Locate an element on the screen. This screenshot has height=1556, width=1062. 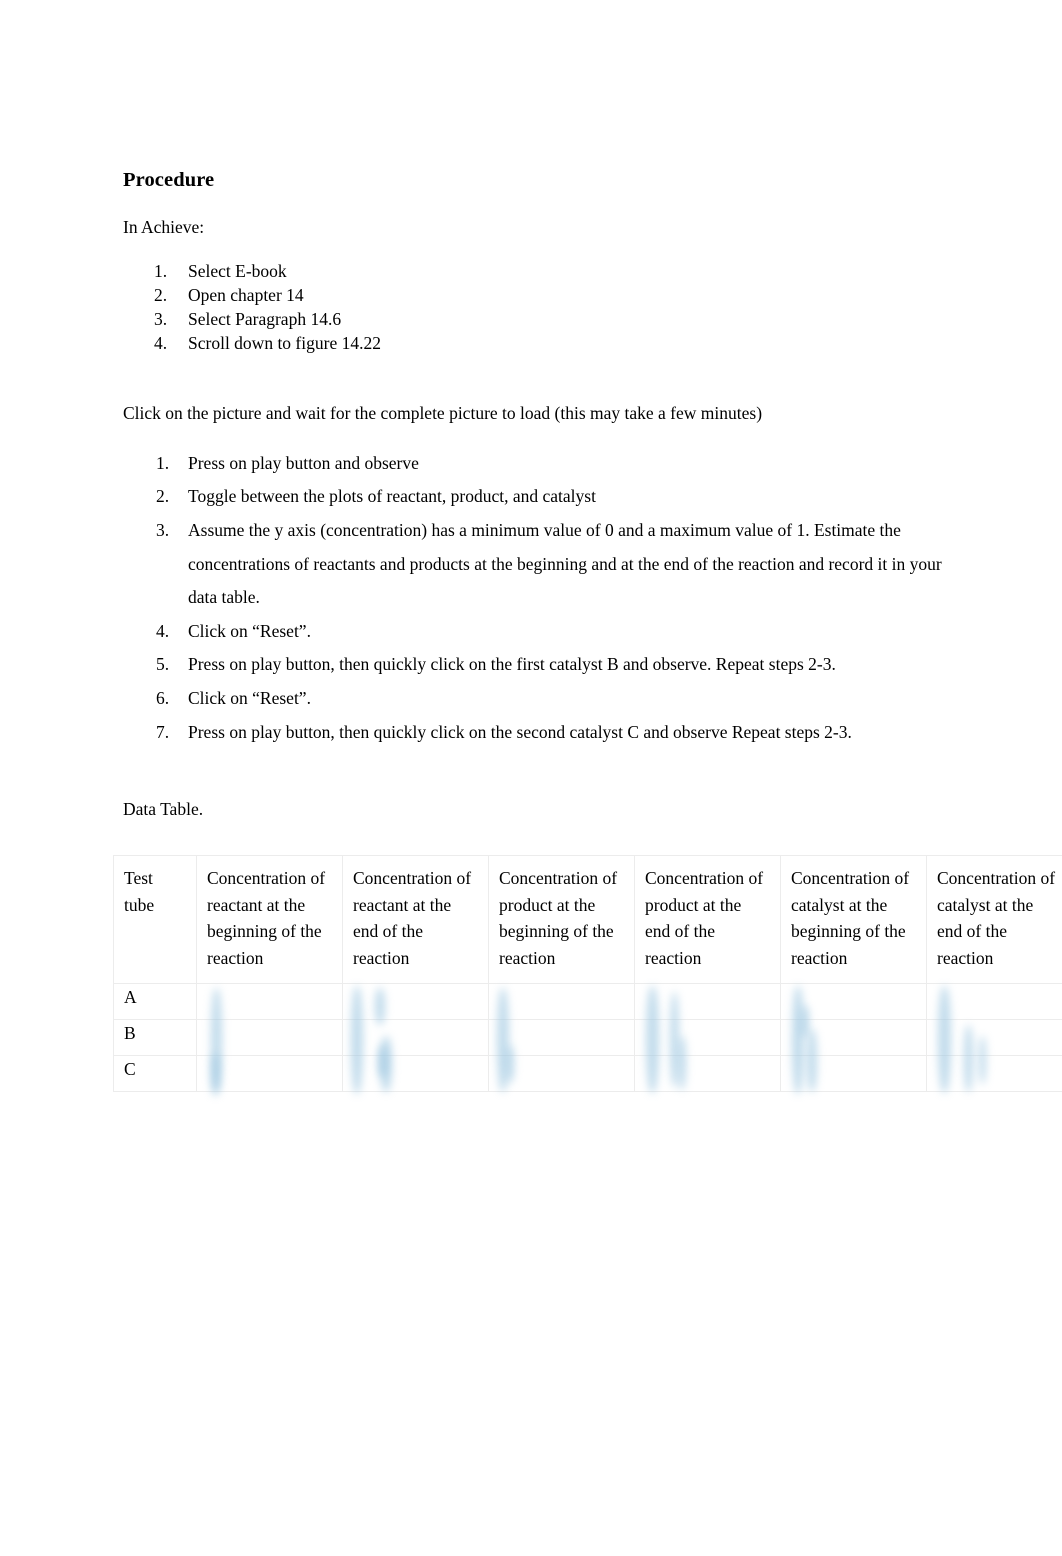
cell-b-product-end is located at coordinates (707, 1038).